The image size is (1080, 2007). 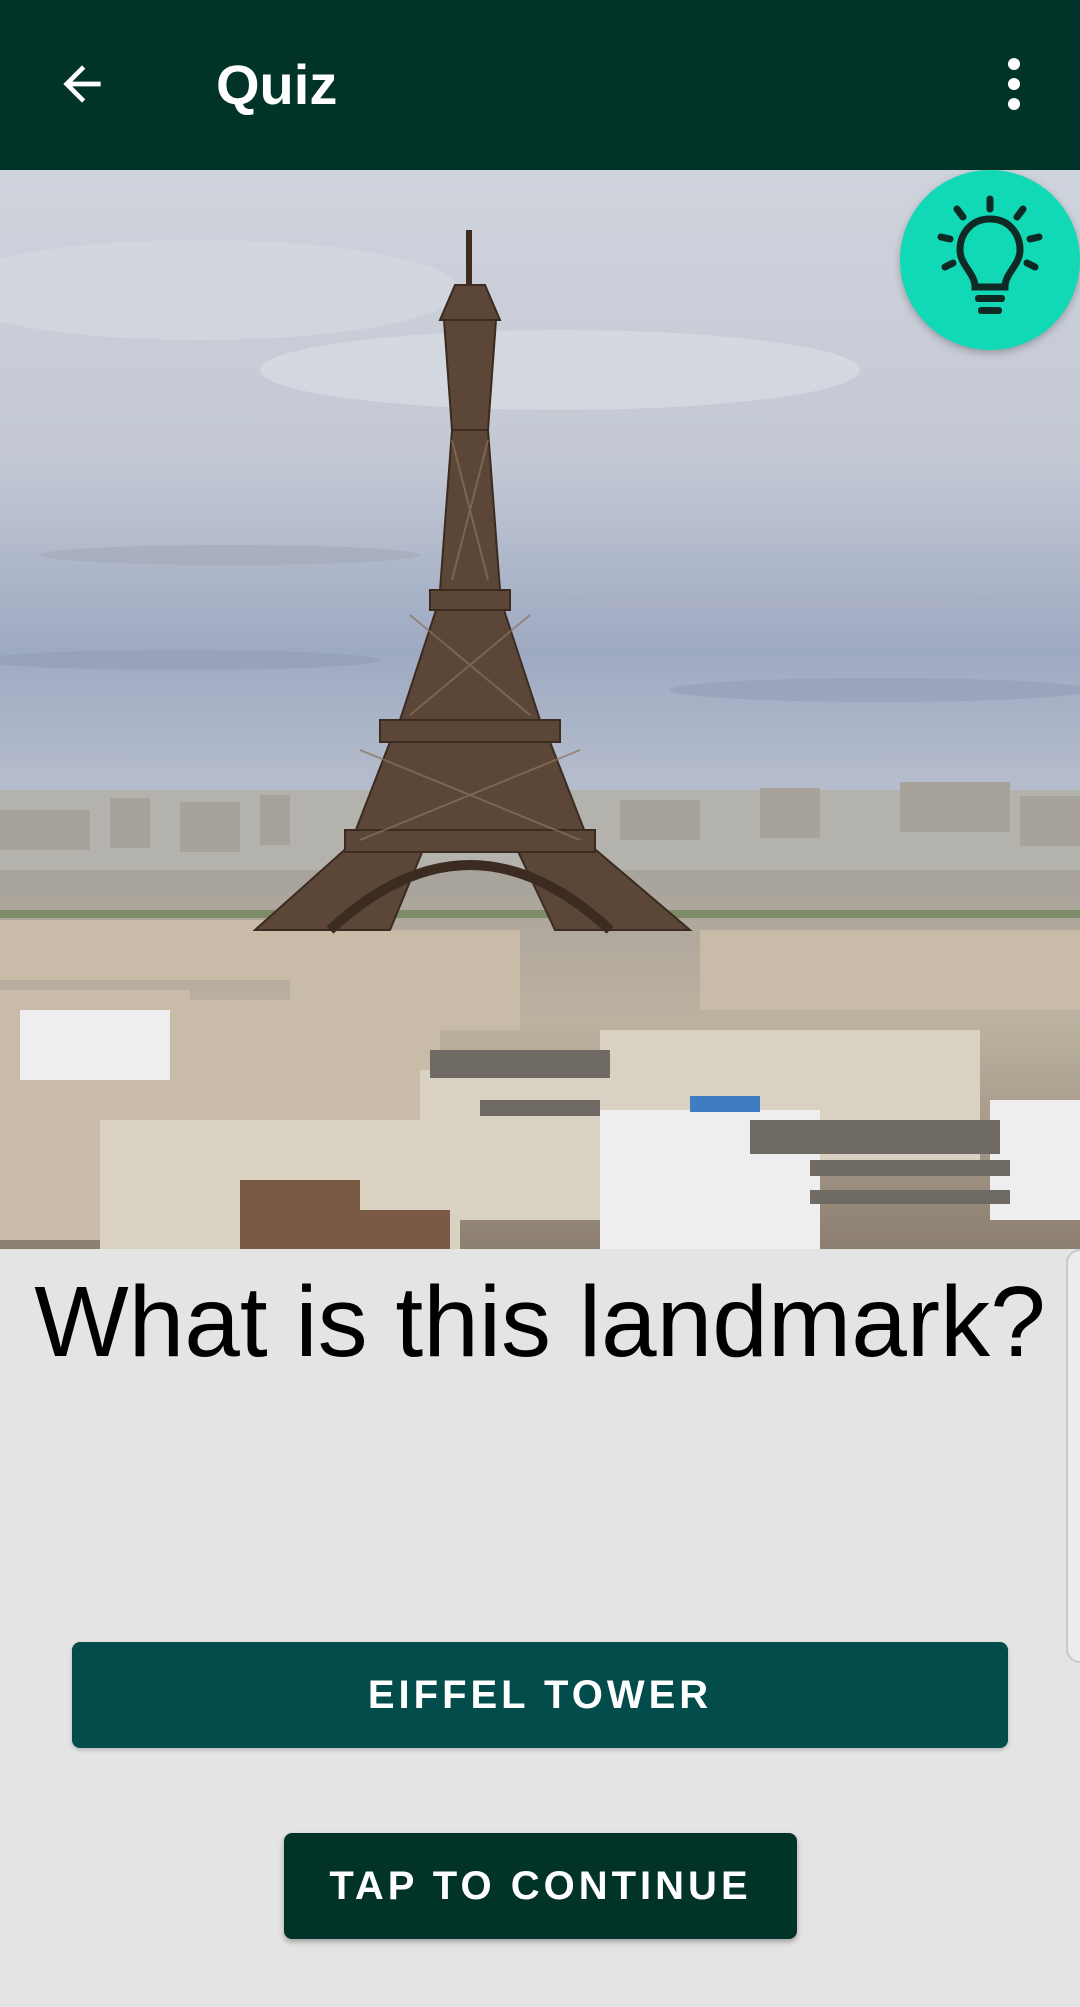 What do you see at coordinates (277, 84) in the screenshot?
I see `page-title: Quiz` at bounding box center [277, 84].